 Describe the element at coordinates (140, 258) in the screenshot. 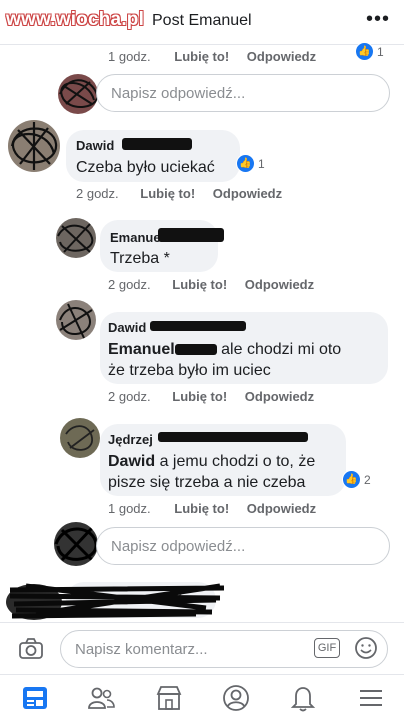

I see `comment-text: Trzeba *` at that location.